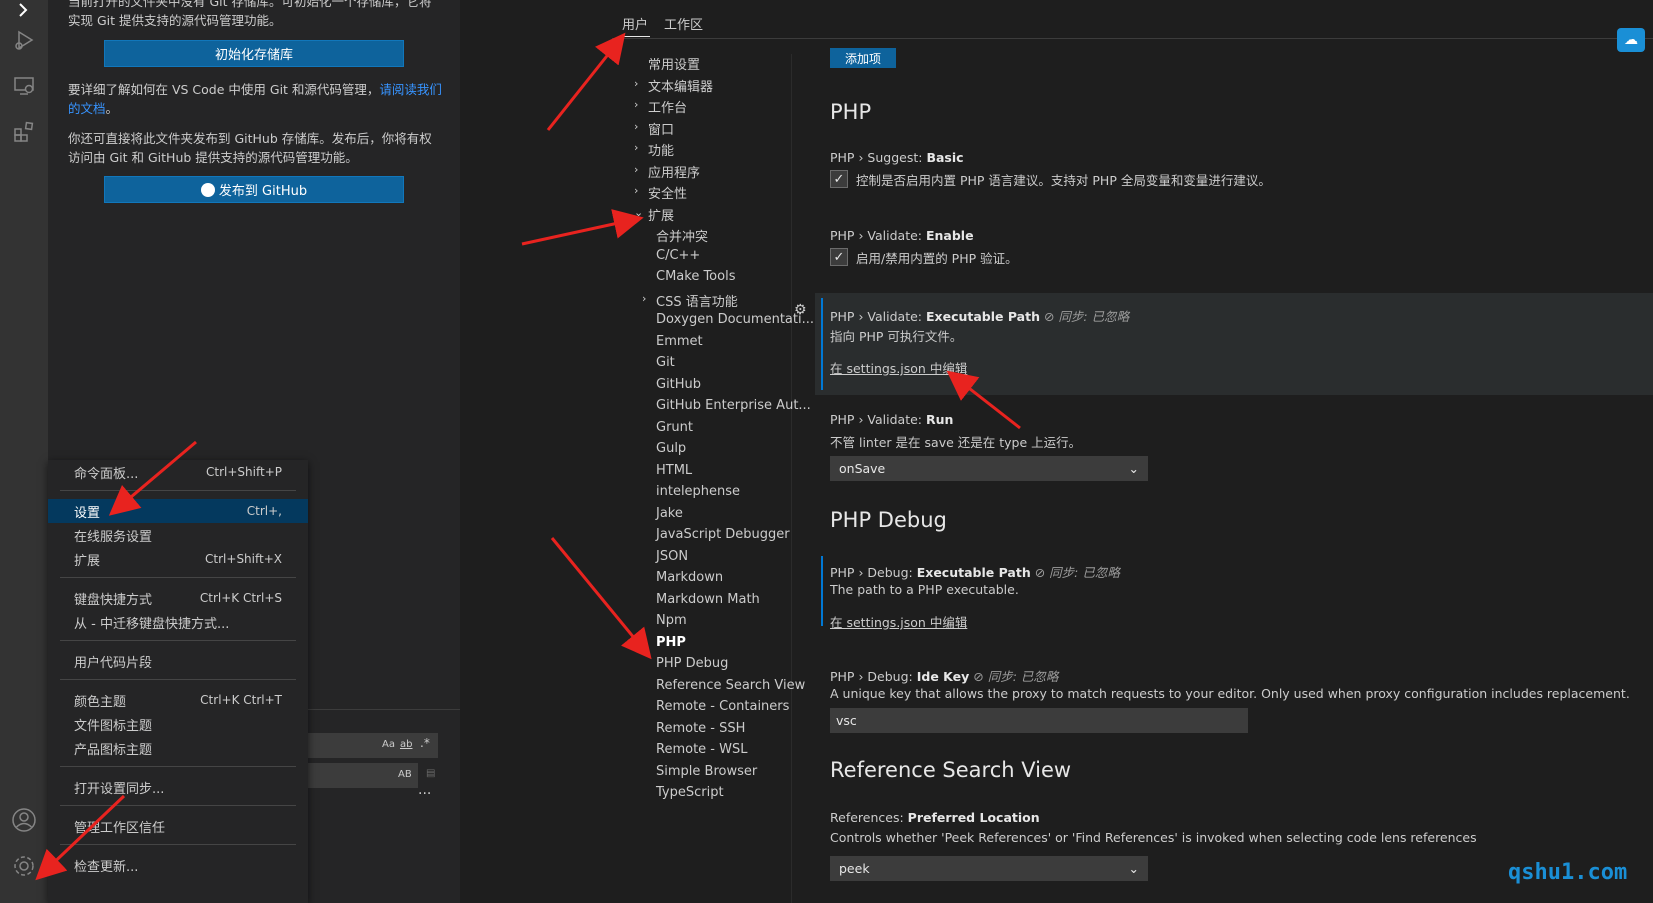 The image size is (1653, 903). I want to click on arrow-to-json-link, so click(983, 400).